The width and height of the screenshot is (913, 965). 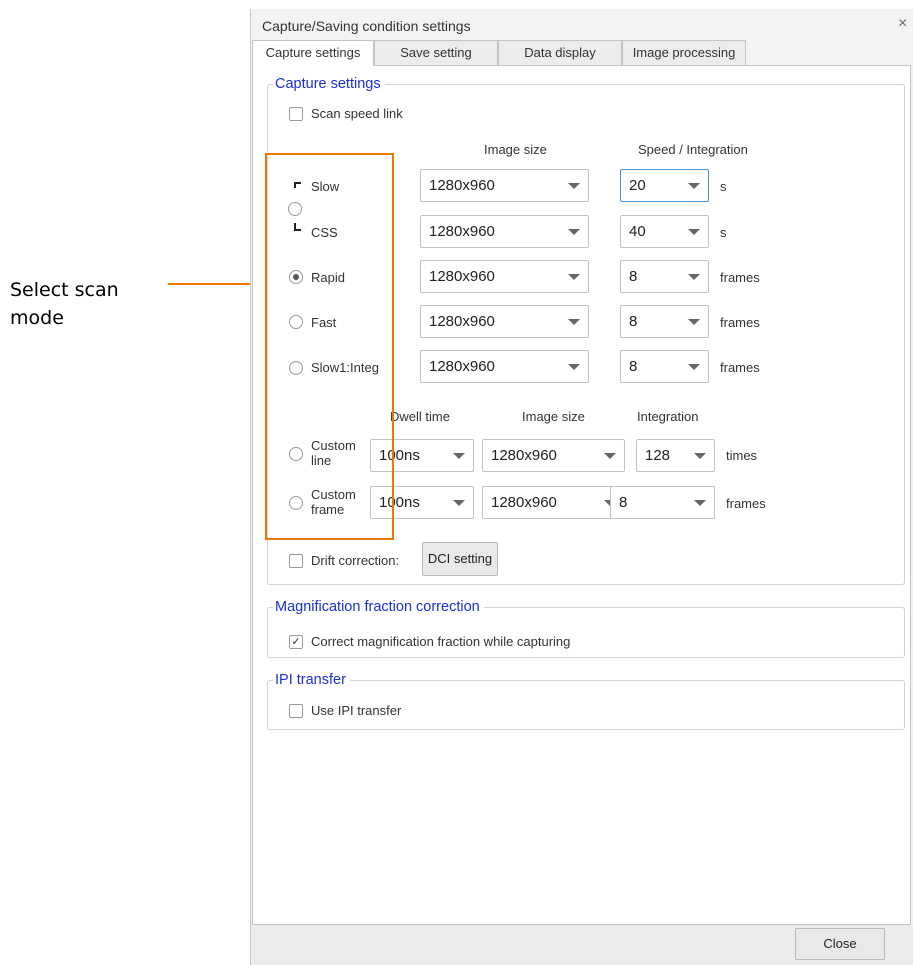 What do you see at coordinates (504, 366) in the screenshot?
I see `image-size-select-slow1-integ: 1280x960` at bounding box center [504, 366].